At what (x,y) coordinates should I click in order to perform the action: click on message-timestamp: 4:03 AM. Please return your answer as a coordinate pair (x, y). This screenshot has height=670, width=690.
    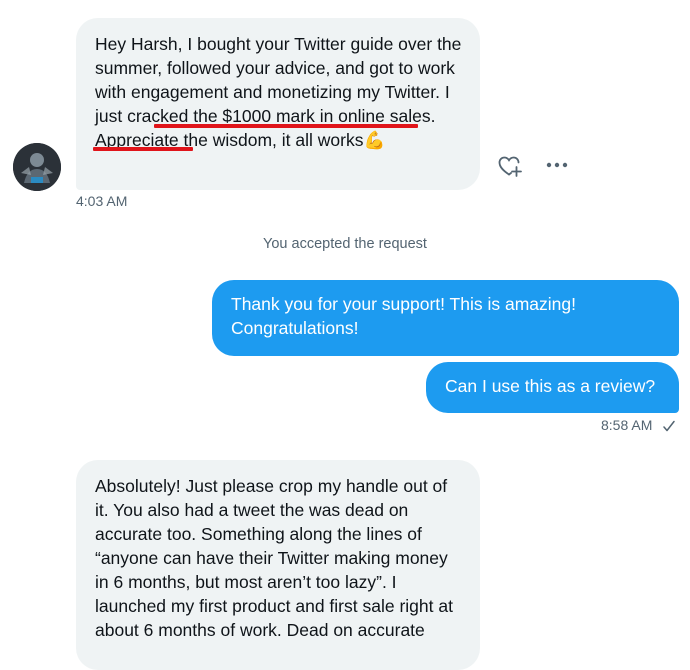
    Looking at the image, I should click on (102, 201).